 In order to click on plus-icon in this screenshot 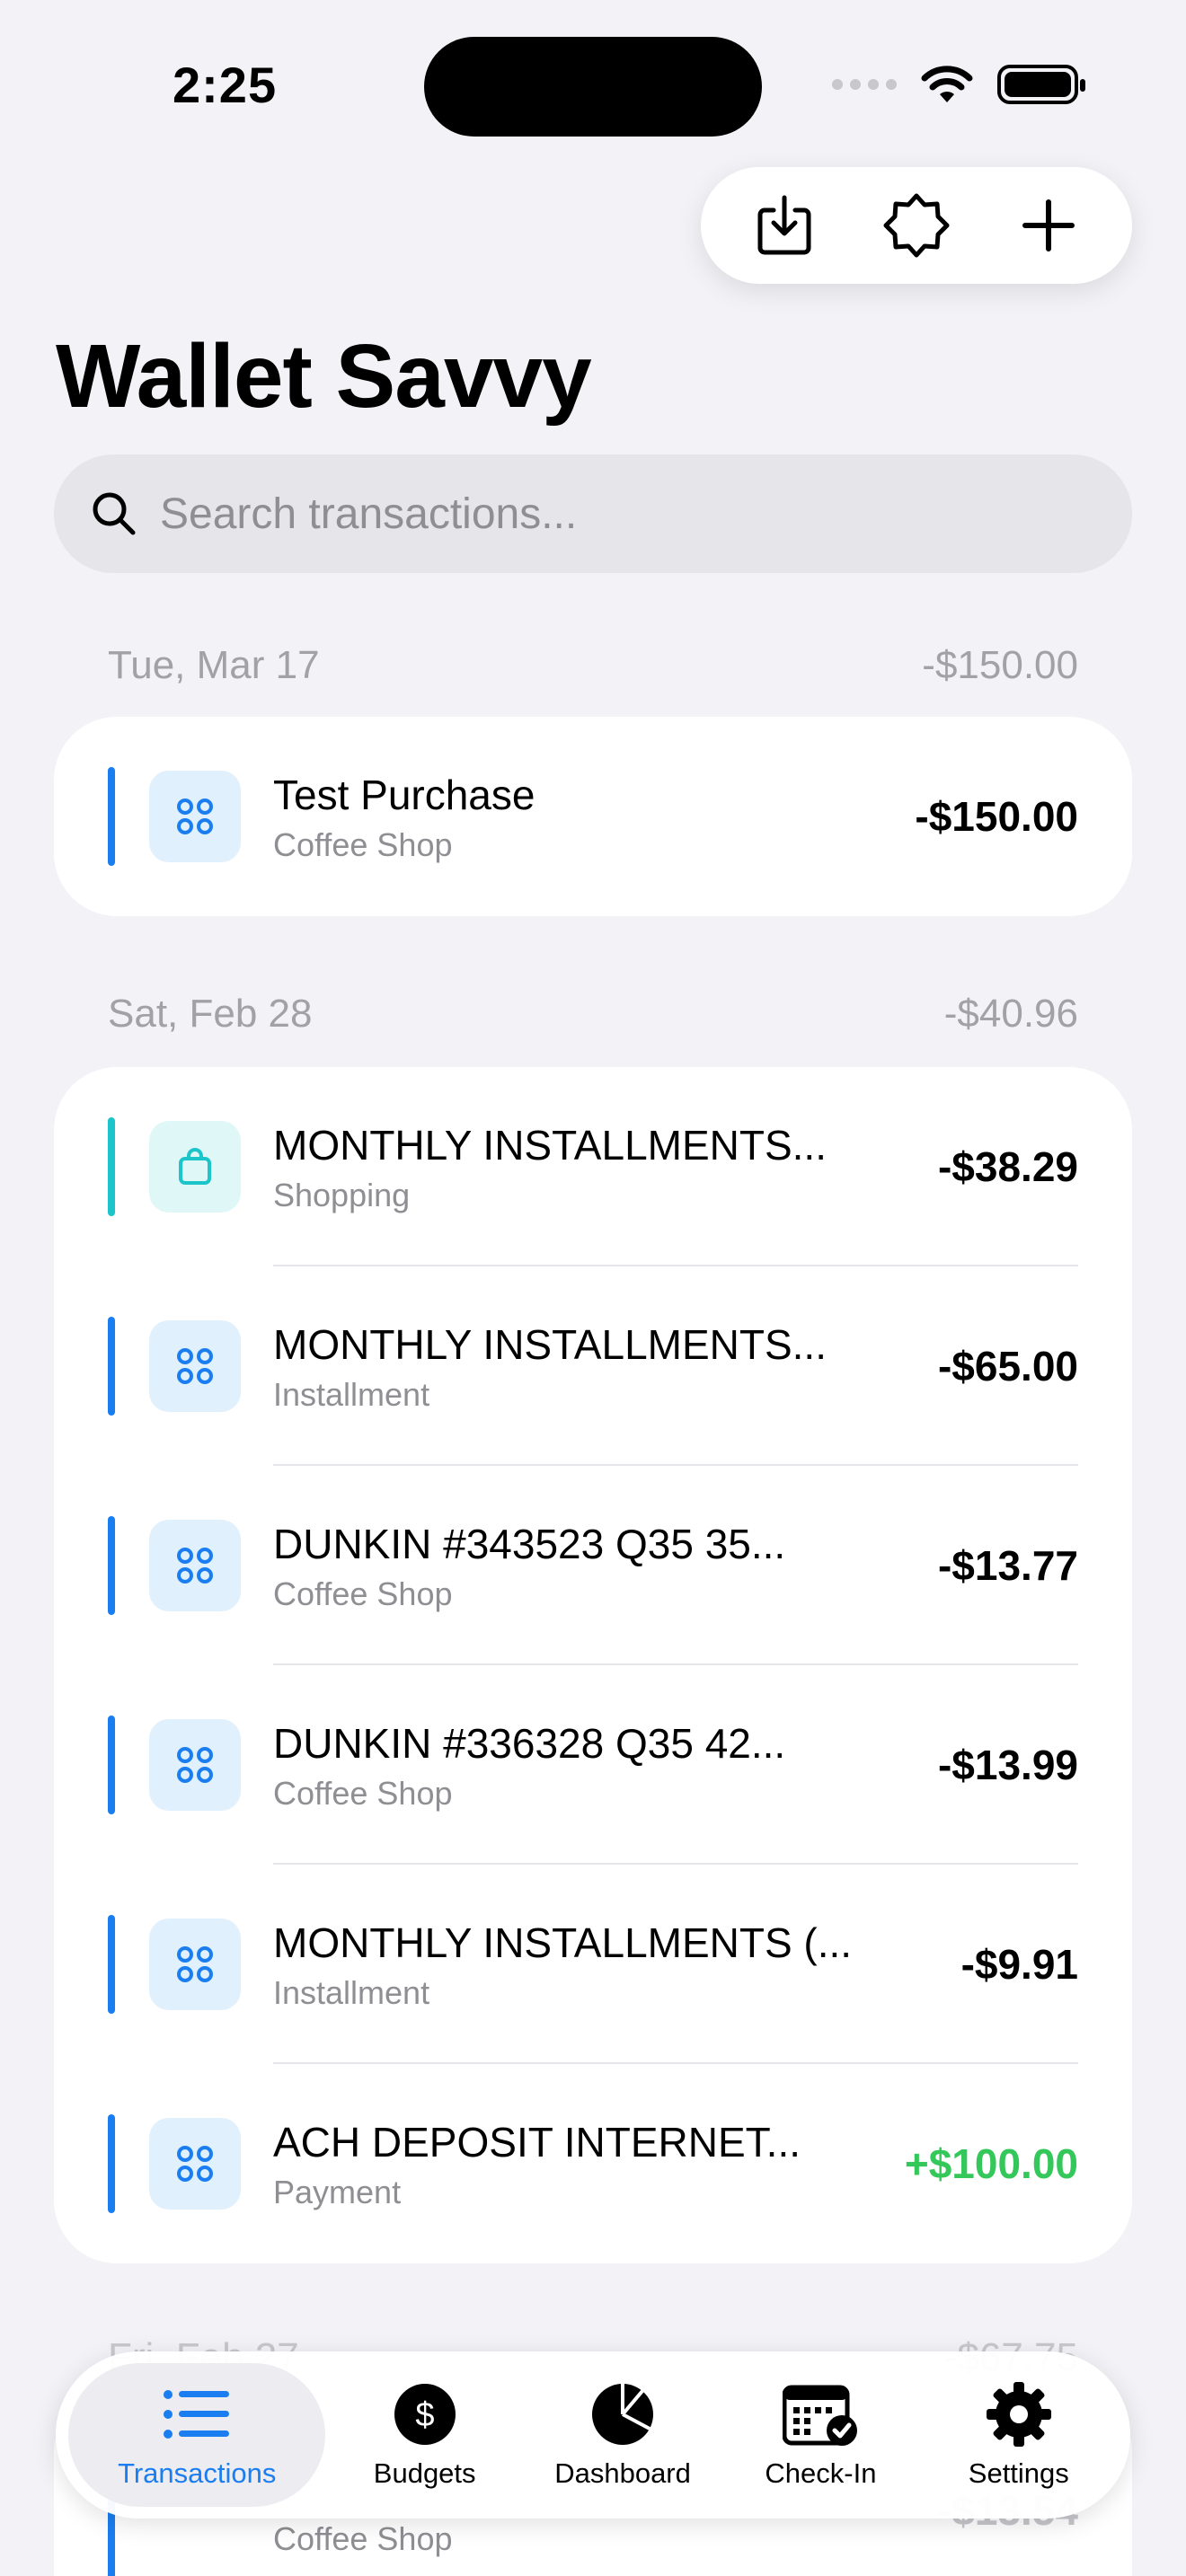, I will do `click(1048, 225)`.